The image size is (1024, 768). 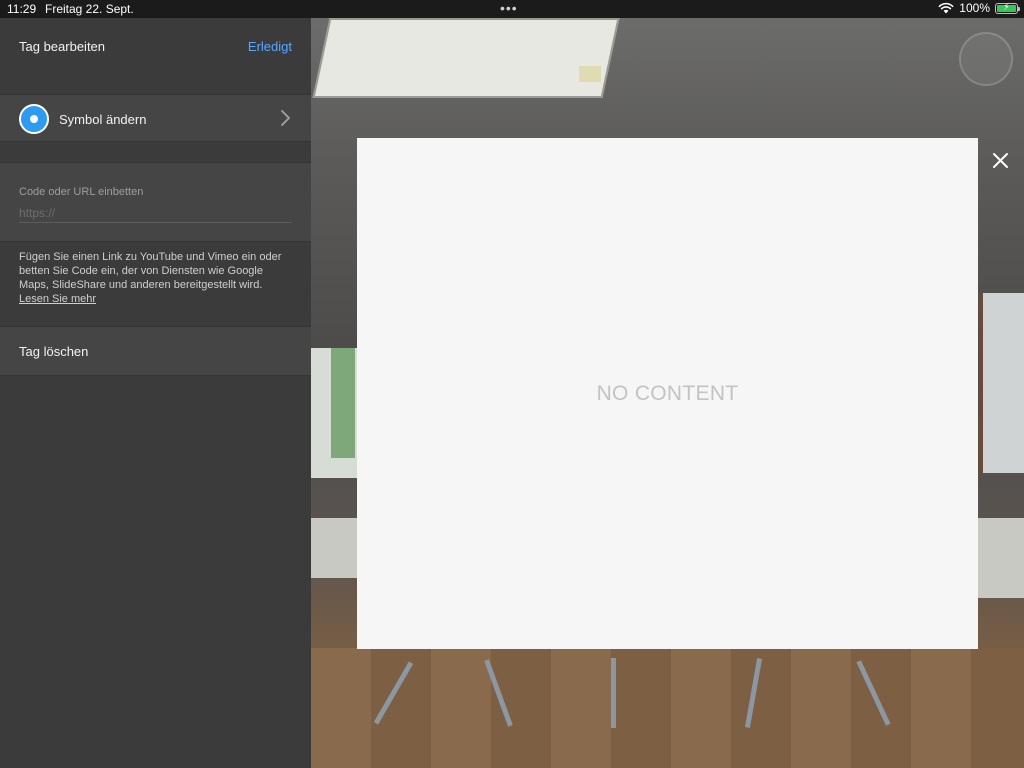 I want to click on delete-tag-row: Tag löschen, so click(x=155, y=351).